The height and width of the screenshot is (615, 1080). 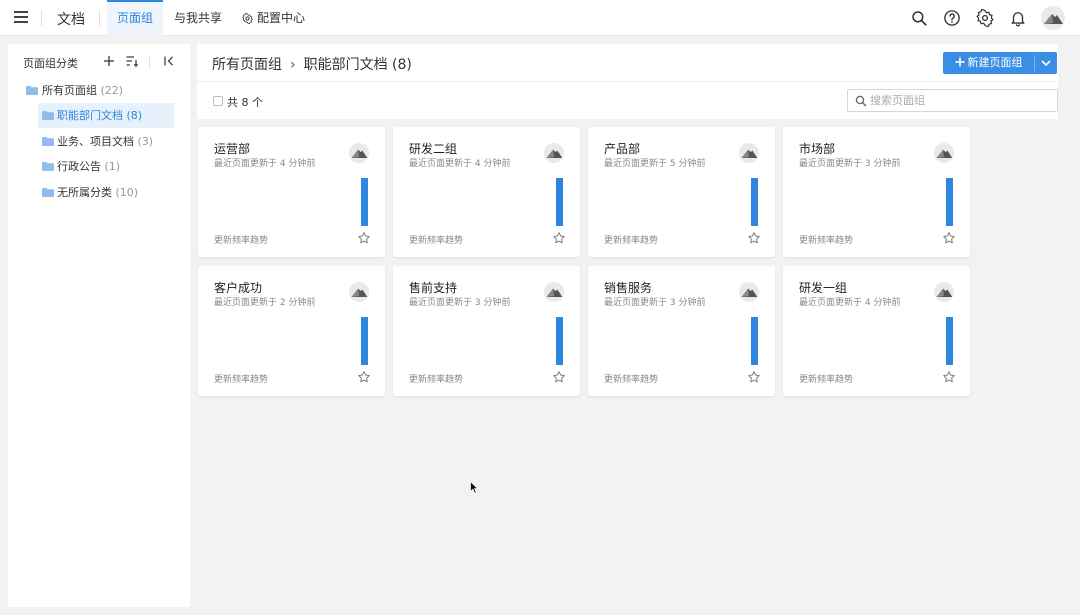 I want to click on tree-item-uncategorized: 无所属分类 (10), so click(x=106, y=192).